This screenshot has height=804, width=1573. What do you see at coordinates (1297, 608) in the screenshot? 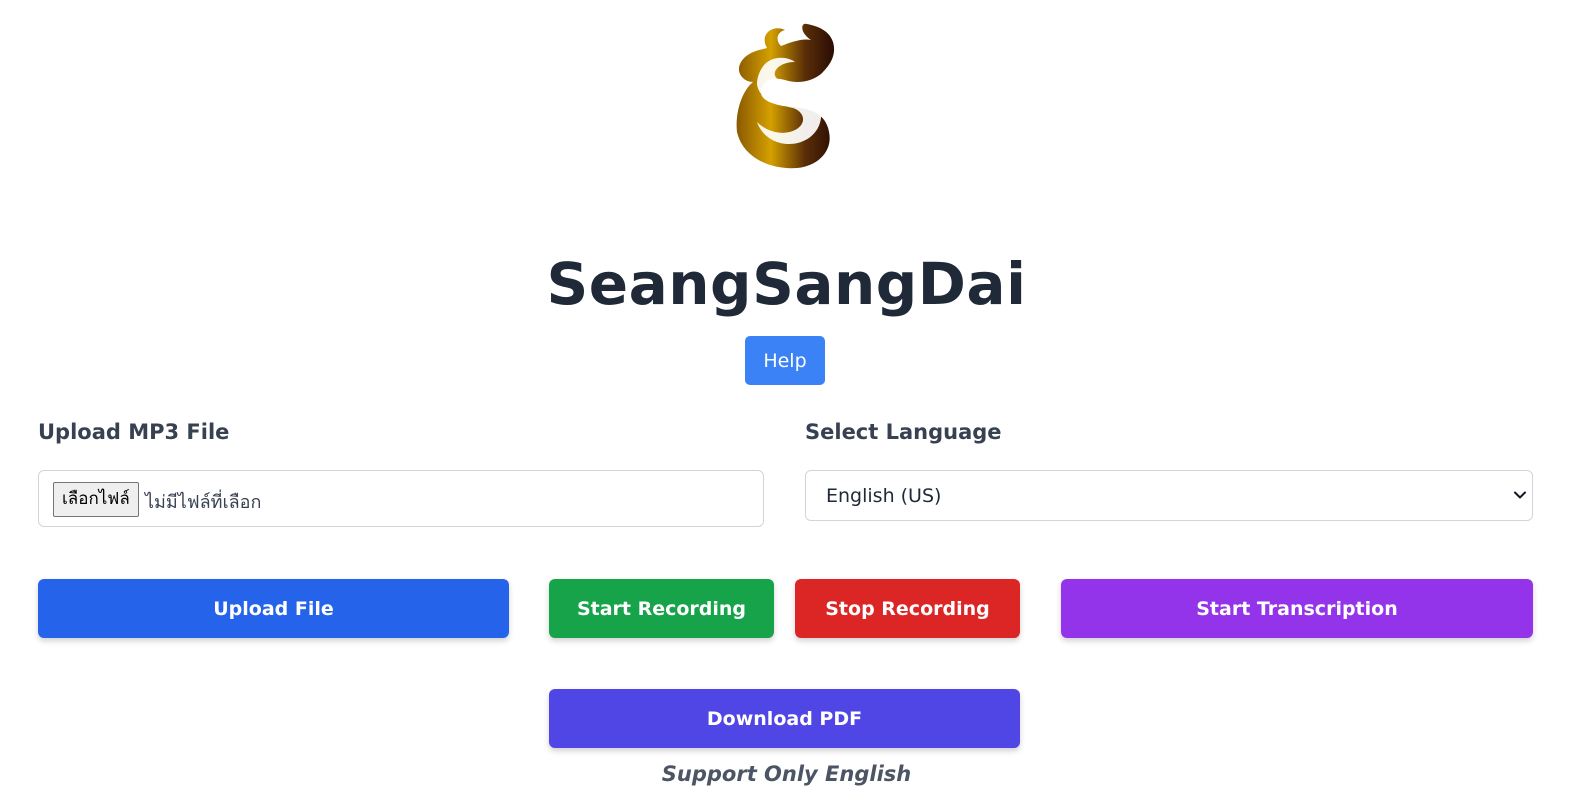
I see `start-transcription-button: Start Transcription` at bounding box center [1297, 608].